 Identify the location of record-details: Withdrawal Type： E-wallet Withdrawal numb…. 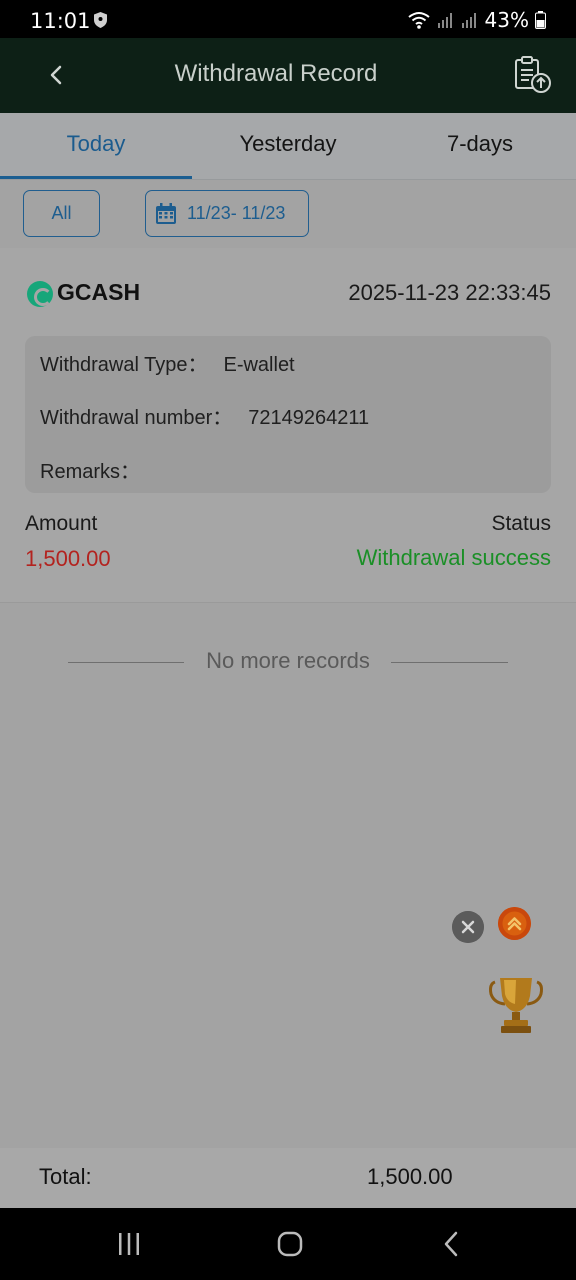
(288, 414).